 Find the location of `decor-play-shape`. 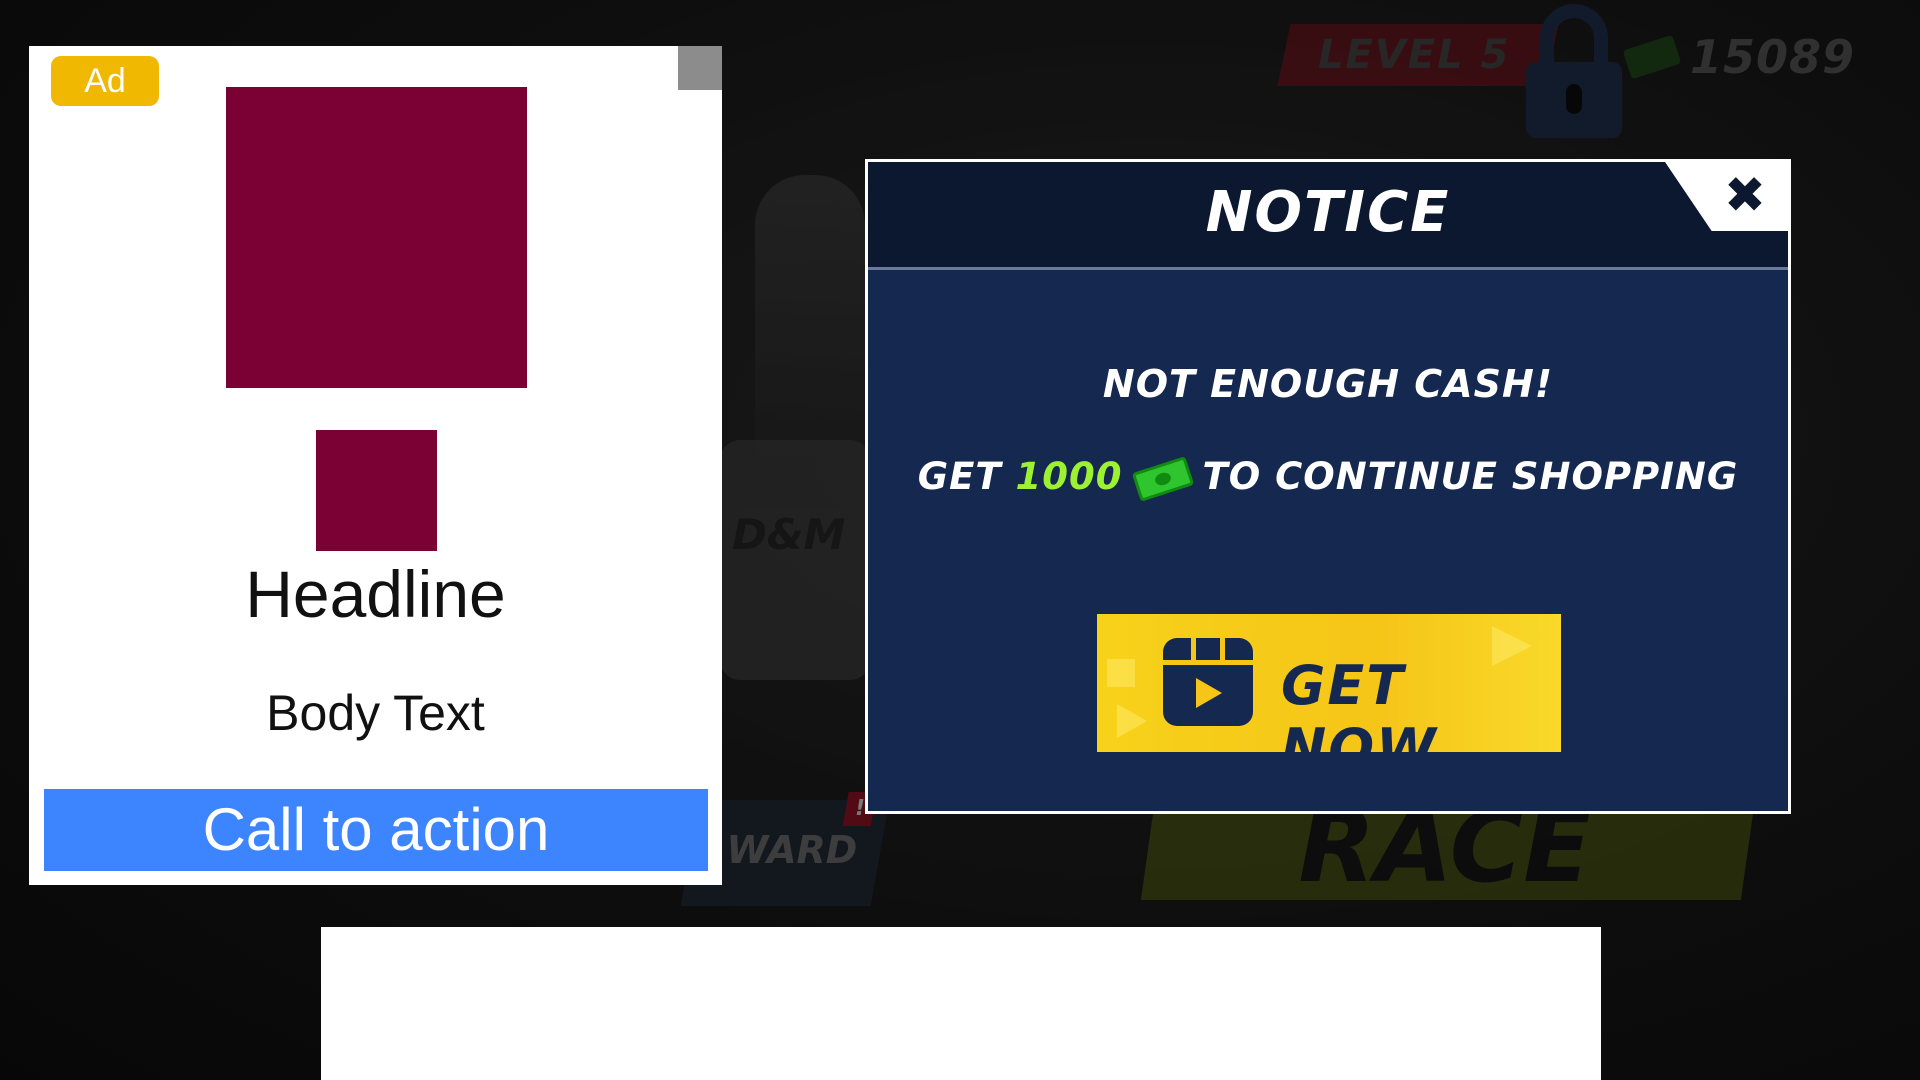

decor-play-shape is located at coordinates (1132, 721).